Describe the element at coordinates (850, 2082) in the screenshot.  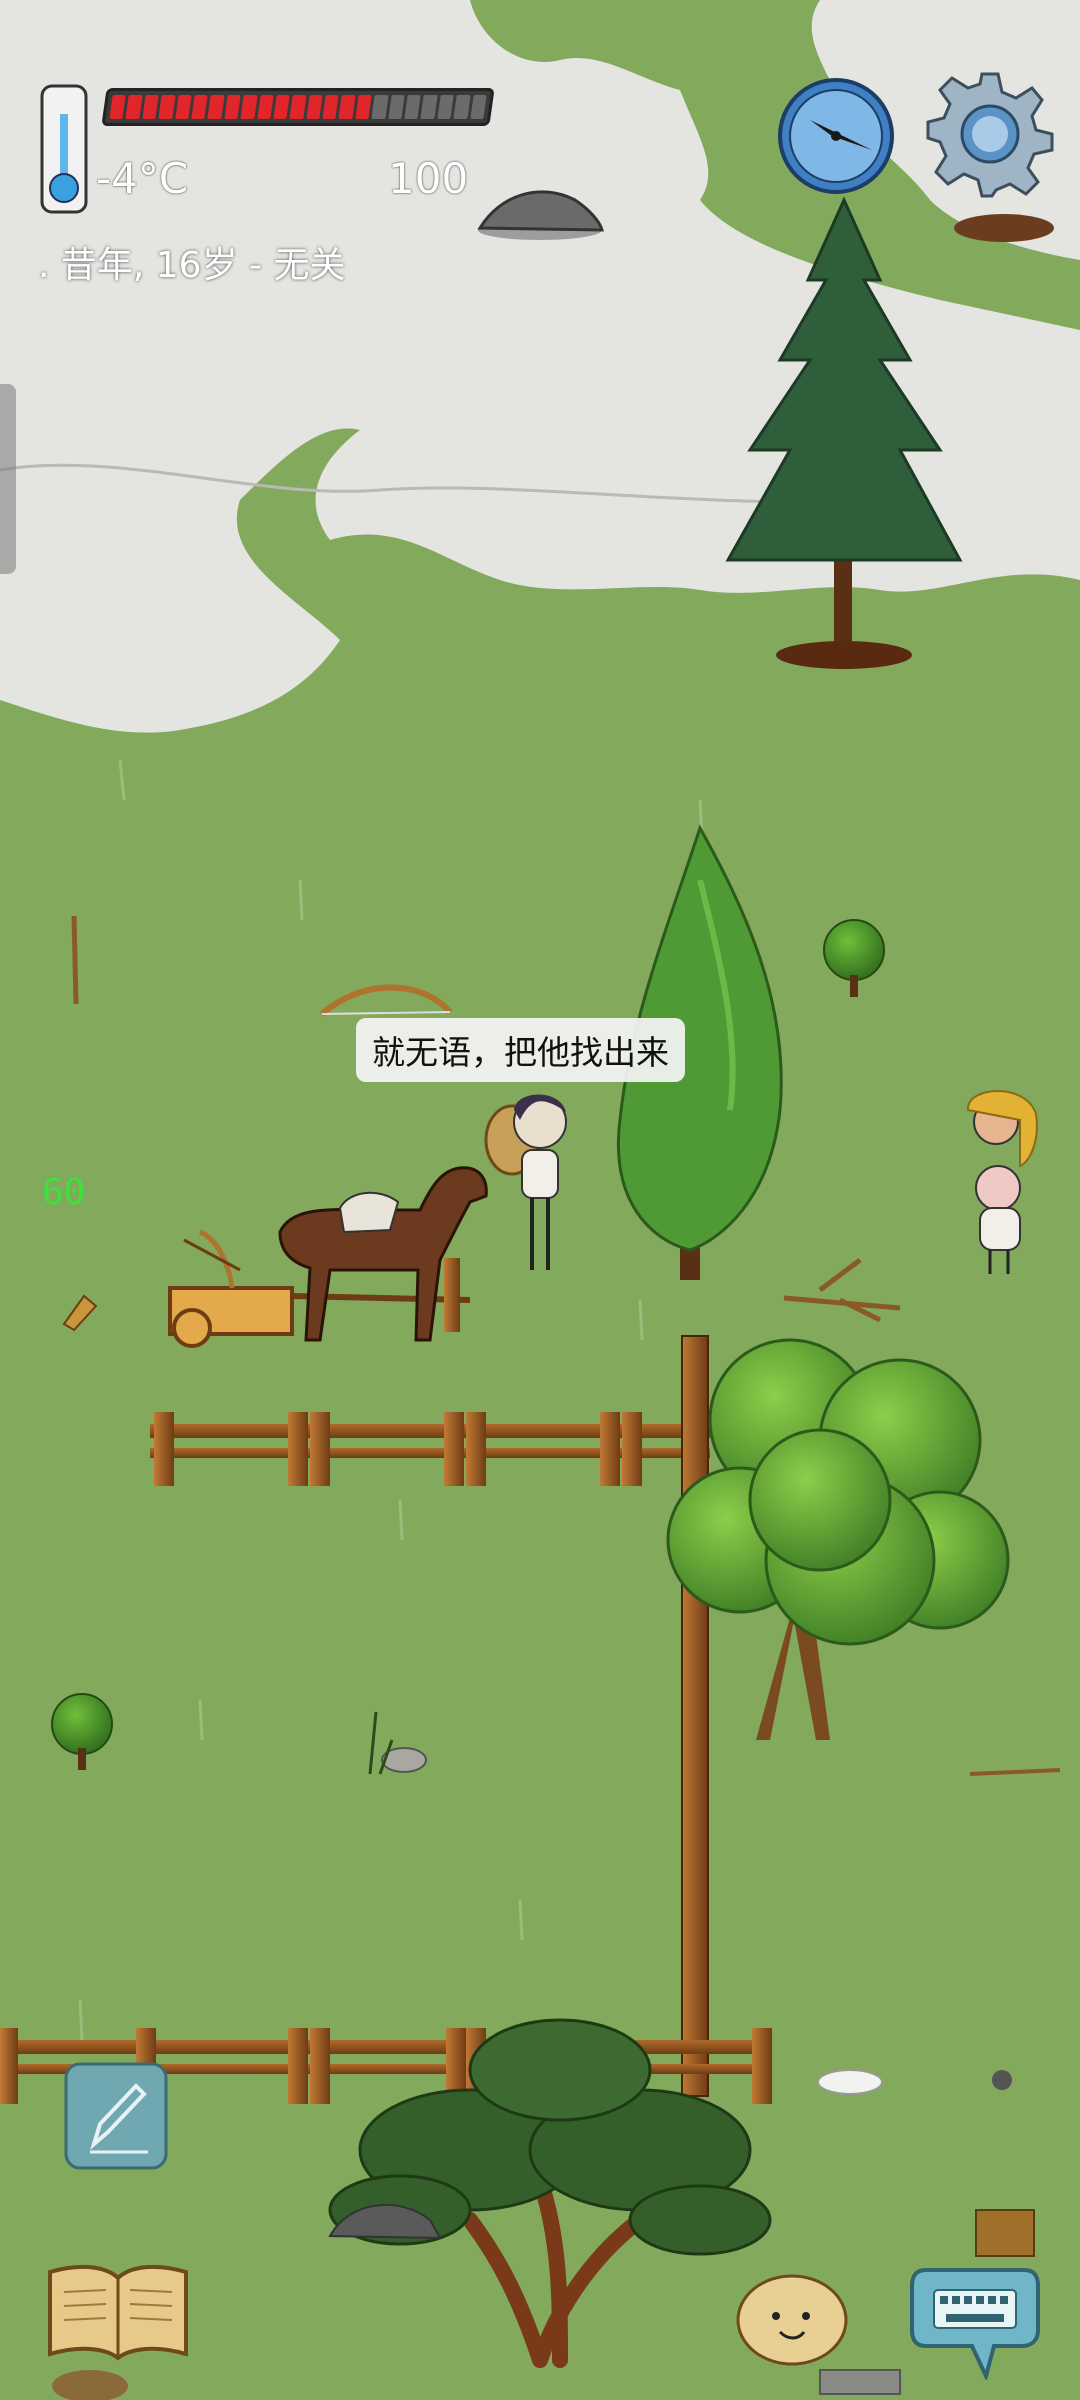
I see `wool` at that location.